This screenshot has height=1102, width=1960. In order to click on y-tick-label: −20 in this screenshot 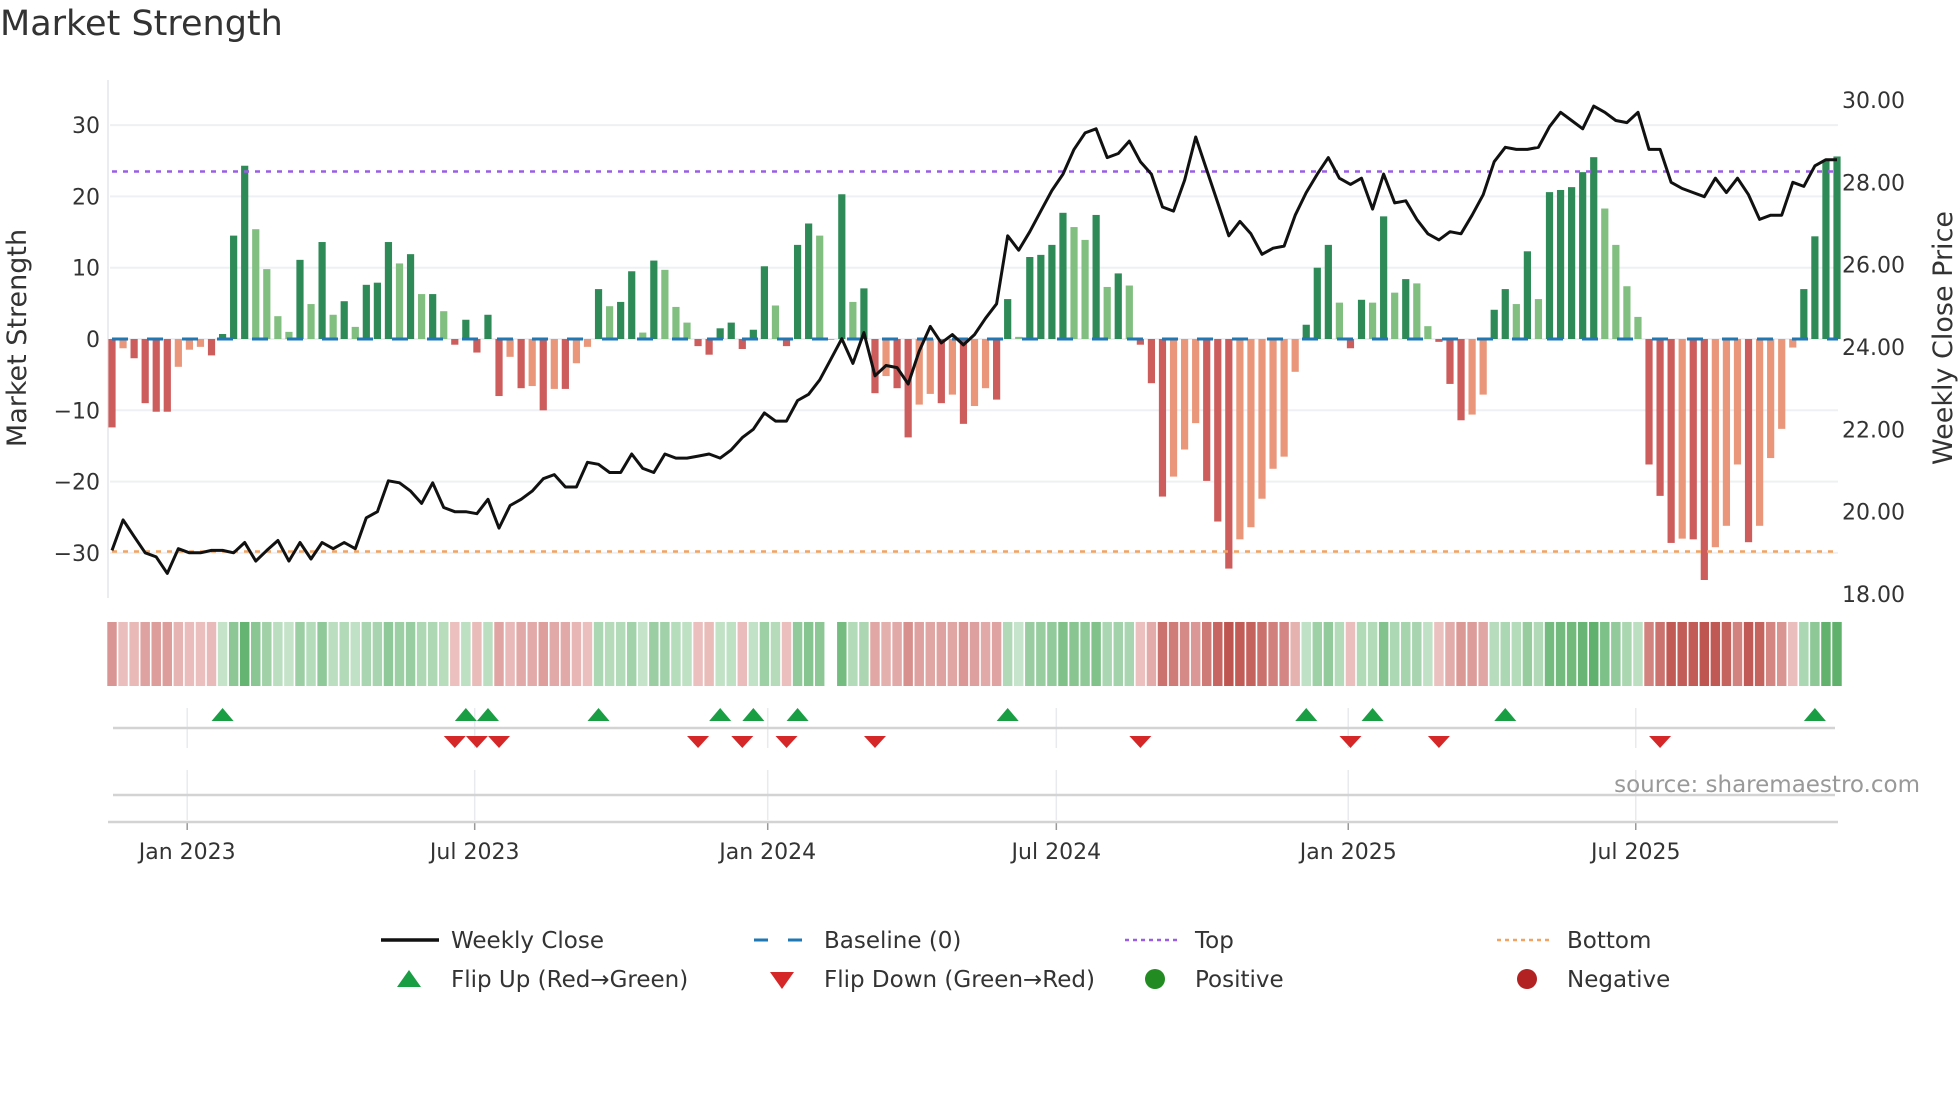, I will do `click(77, 483)`.